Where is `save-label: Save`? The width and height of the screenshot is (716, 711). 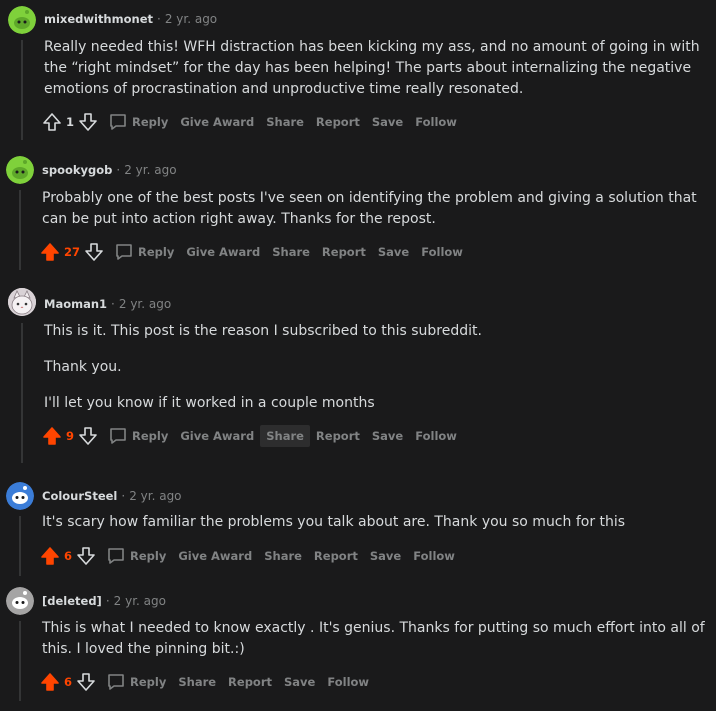
save-label: Save is located at coordinates (387, 122).